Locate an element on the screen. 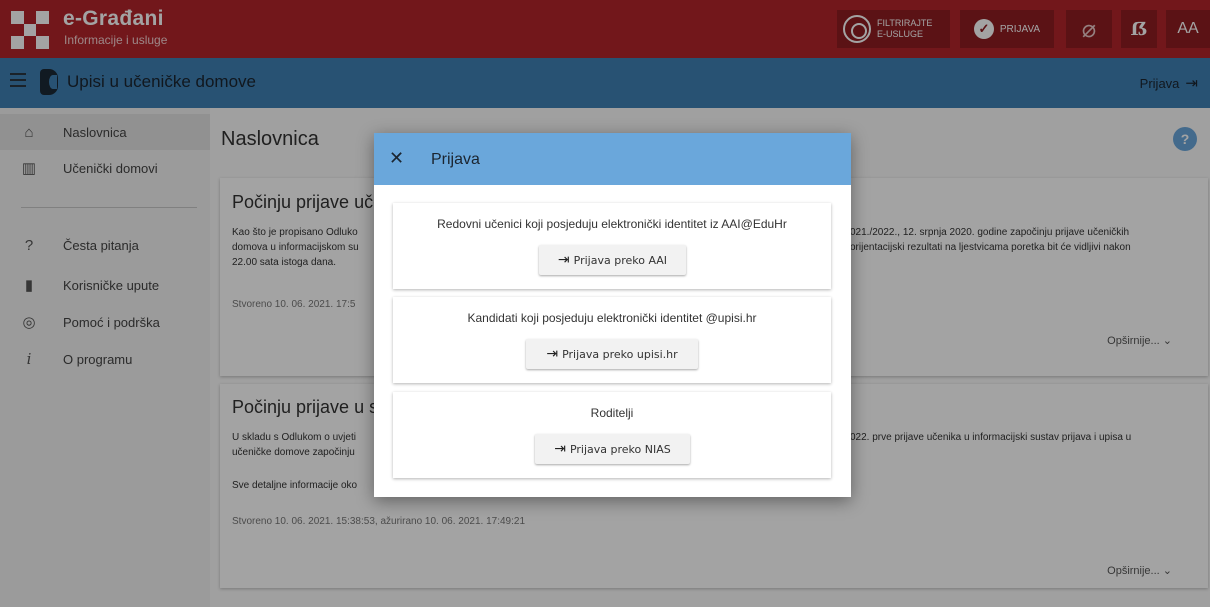  close-icon: ✕ is located at coordinates (396, 158).